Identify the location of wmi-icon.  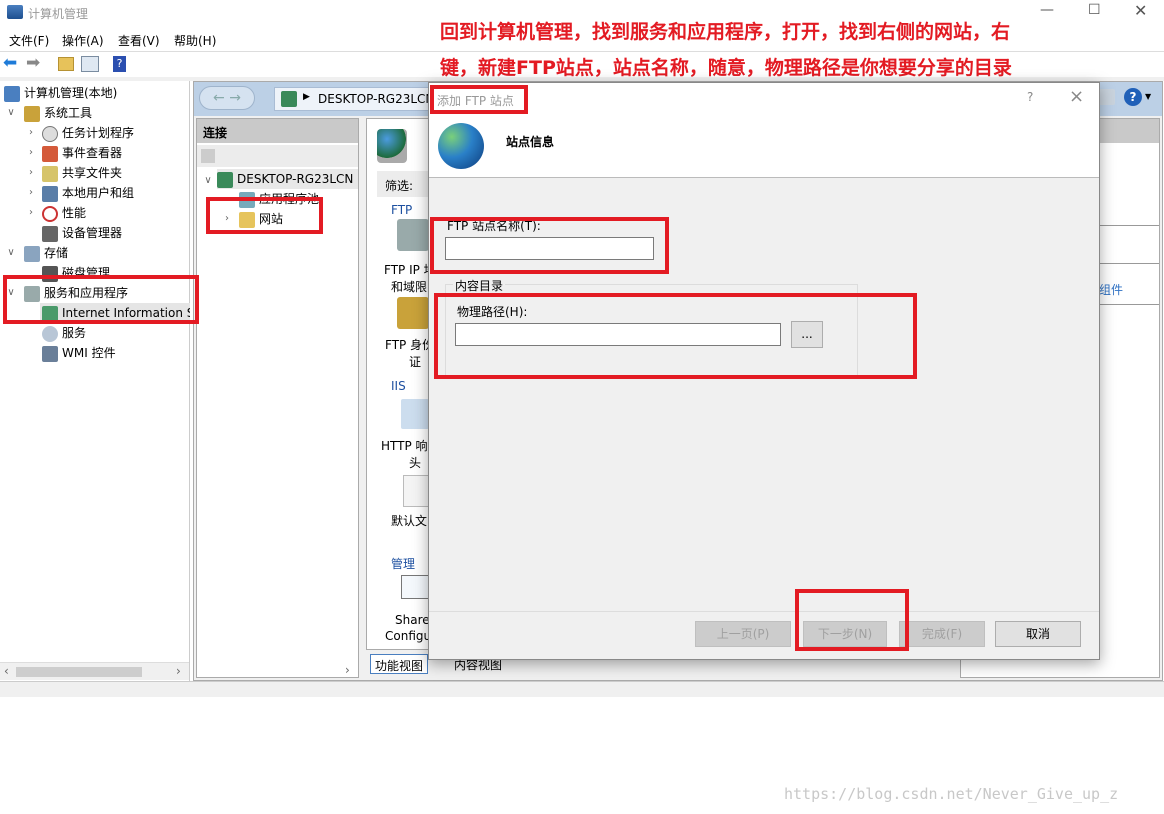
(50, 353).